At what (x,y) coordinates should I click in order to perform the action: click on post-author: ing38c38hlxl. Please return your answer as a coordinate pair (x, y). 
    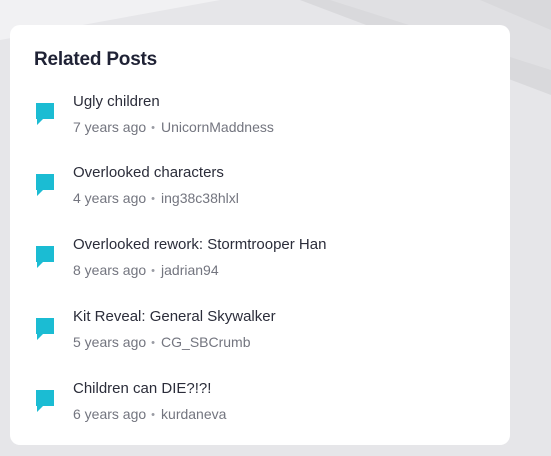
    Looking at the image, I should click on (200, 198).